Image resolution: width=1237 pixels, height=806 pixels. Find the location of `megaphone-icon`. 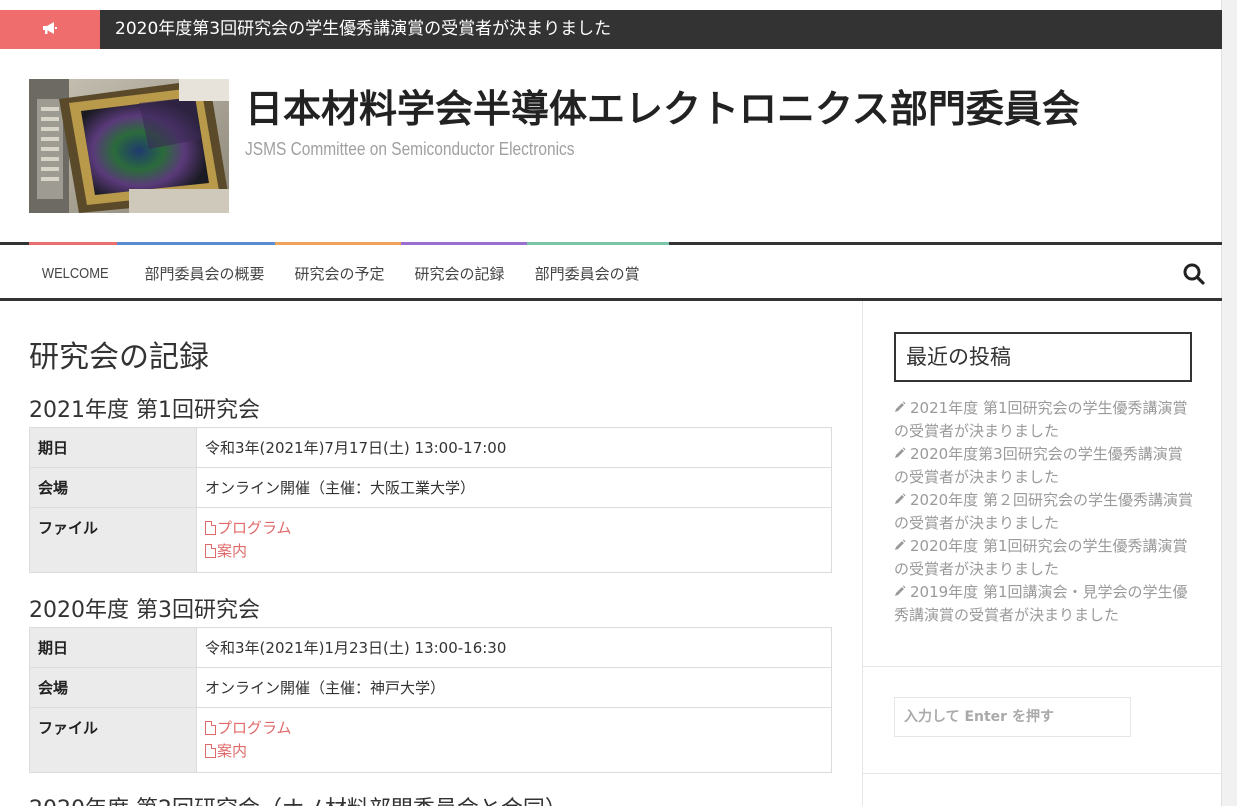

megaphone-icon is located at coordinates (50, 29).